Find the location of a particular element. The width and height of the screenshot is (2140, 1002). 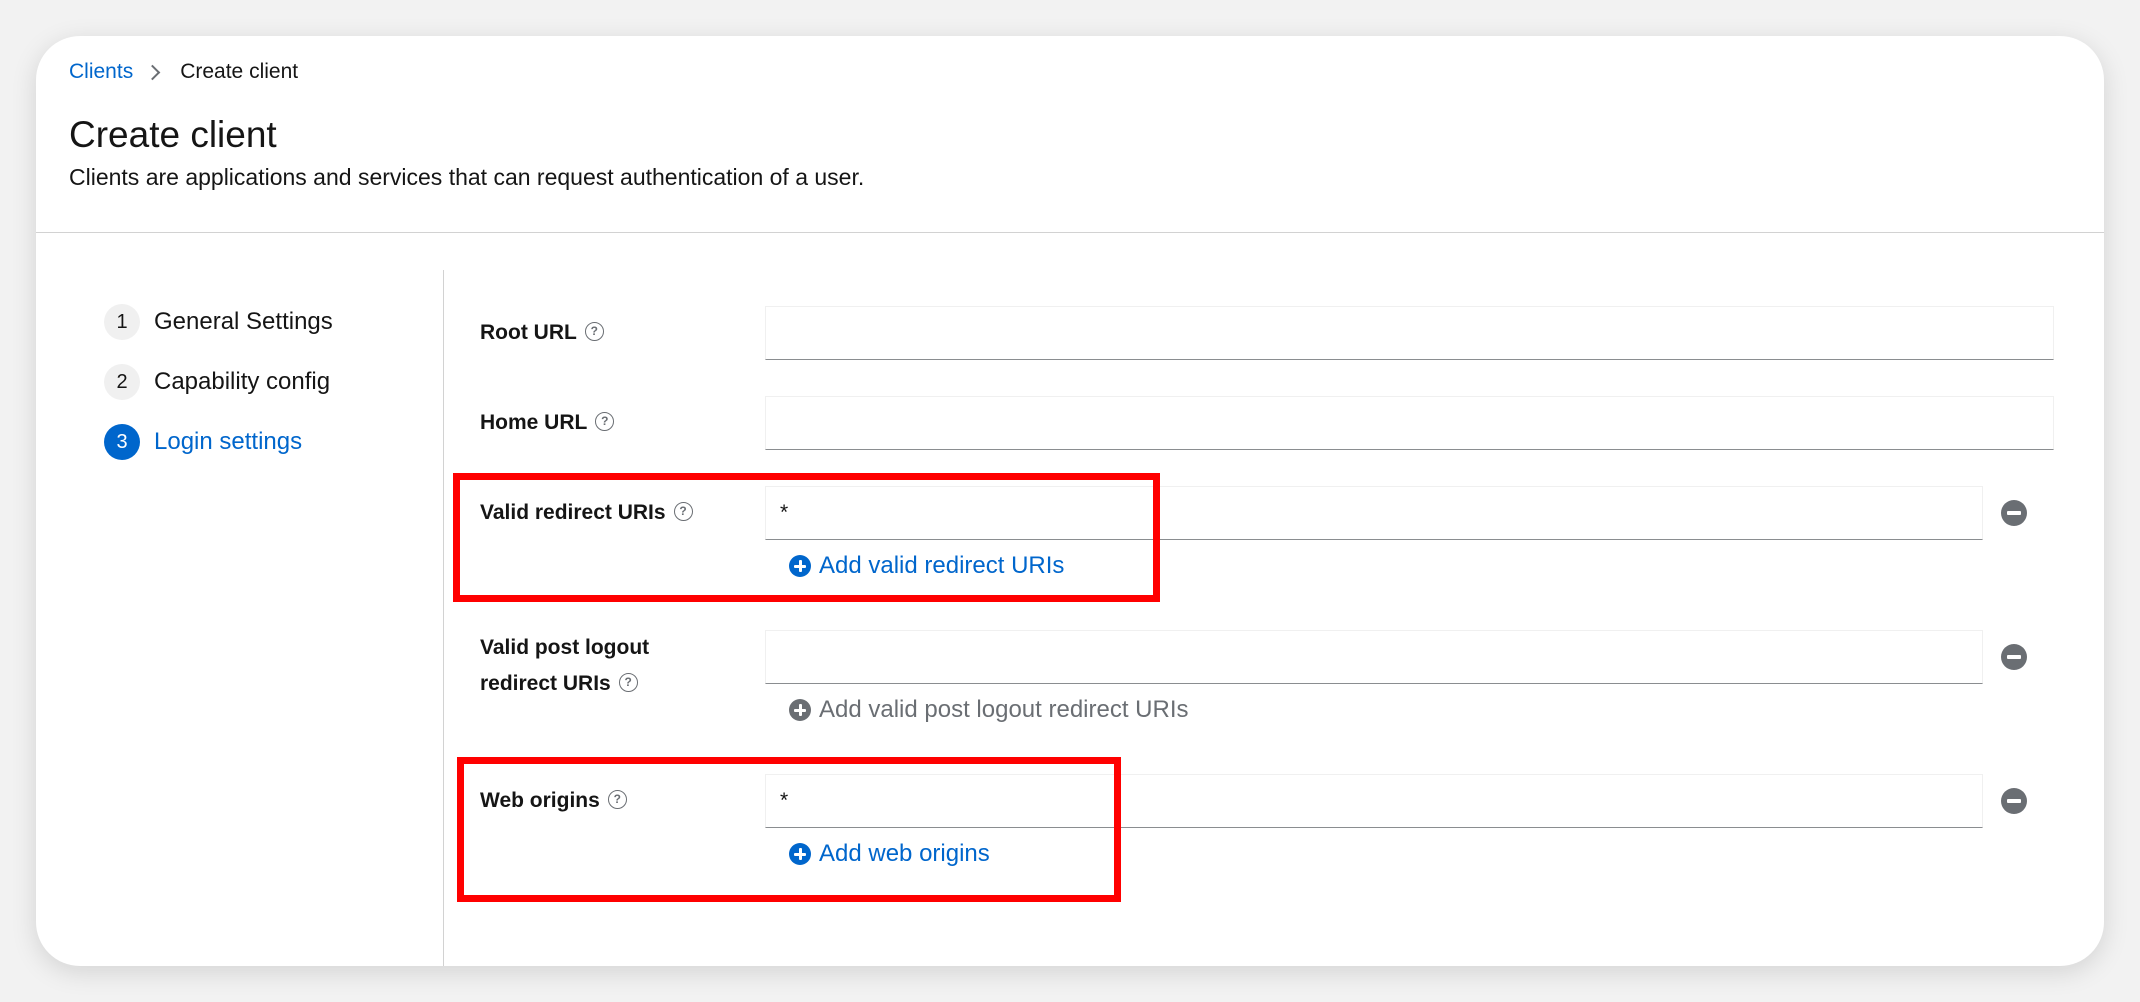

root-url-row: Root URL? is located at coordinates (1275, 334).